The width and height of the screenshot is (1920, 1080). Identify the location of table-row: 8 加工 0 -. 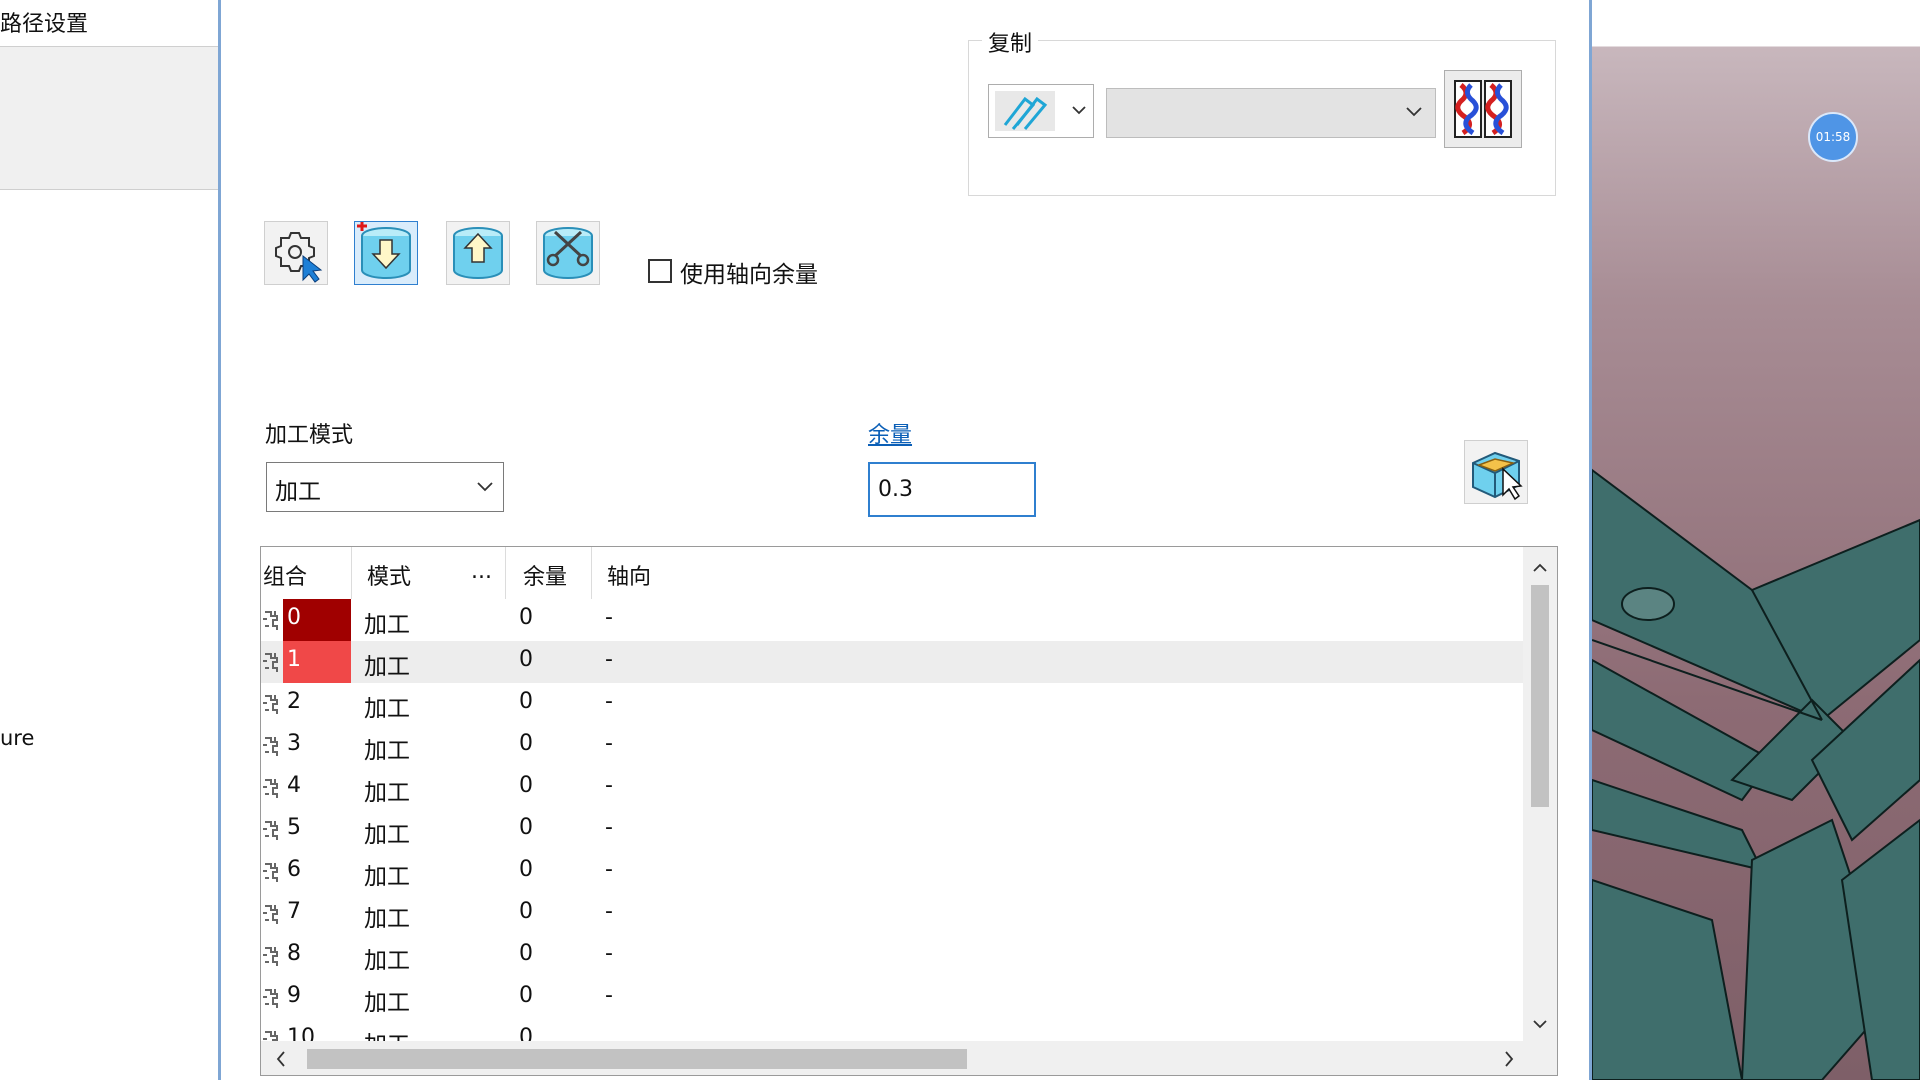
(892, 956).